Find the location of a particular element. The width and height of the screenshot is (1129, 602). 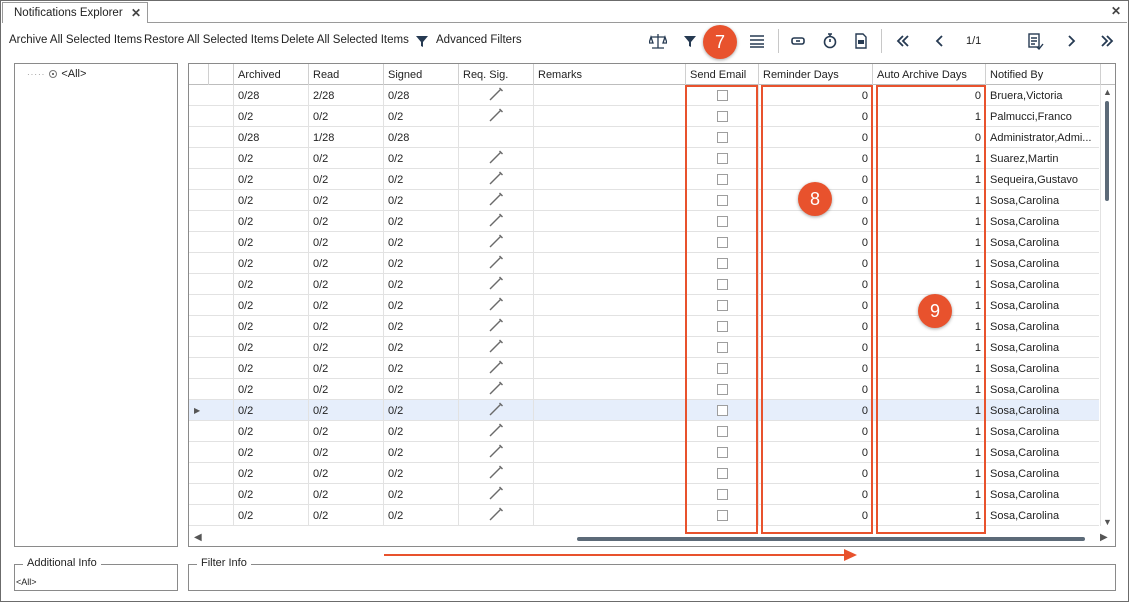

tree-item-all: ····· <All> is located at coordinates (56, 74).